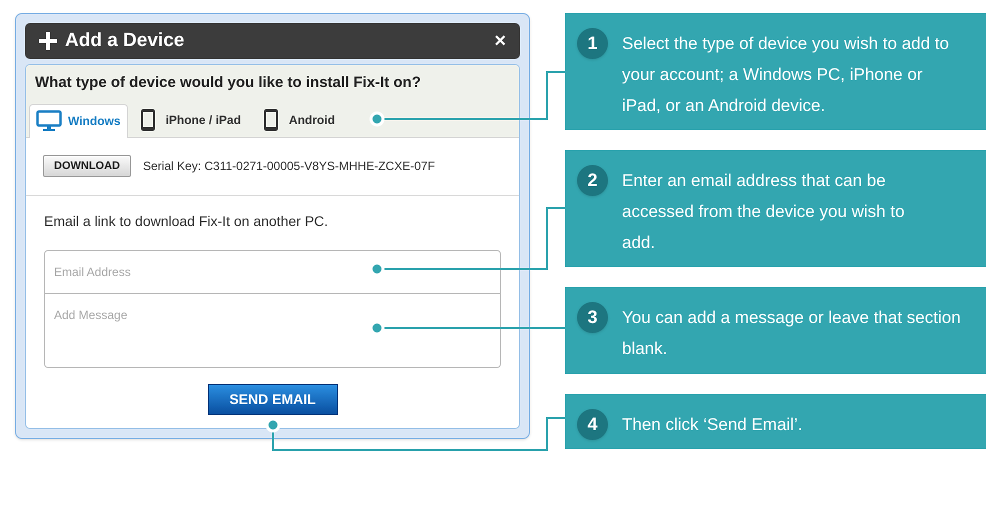 The height and width of the screenshot is (510, 986). Describe the element at coordinates (792, 333) in the screenshot. I see `step-text: You can add a message or leave that section blank.` at that location.